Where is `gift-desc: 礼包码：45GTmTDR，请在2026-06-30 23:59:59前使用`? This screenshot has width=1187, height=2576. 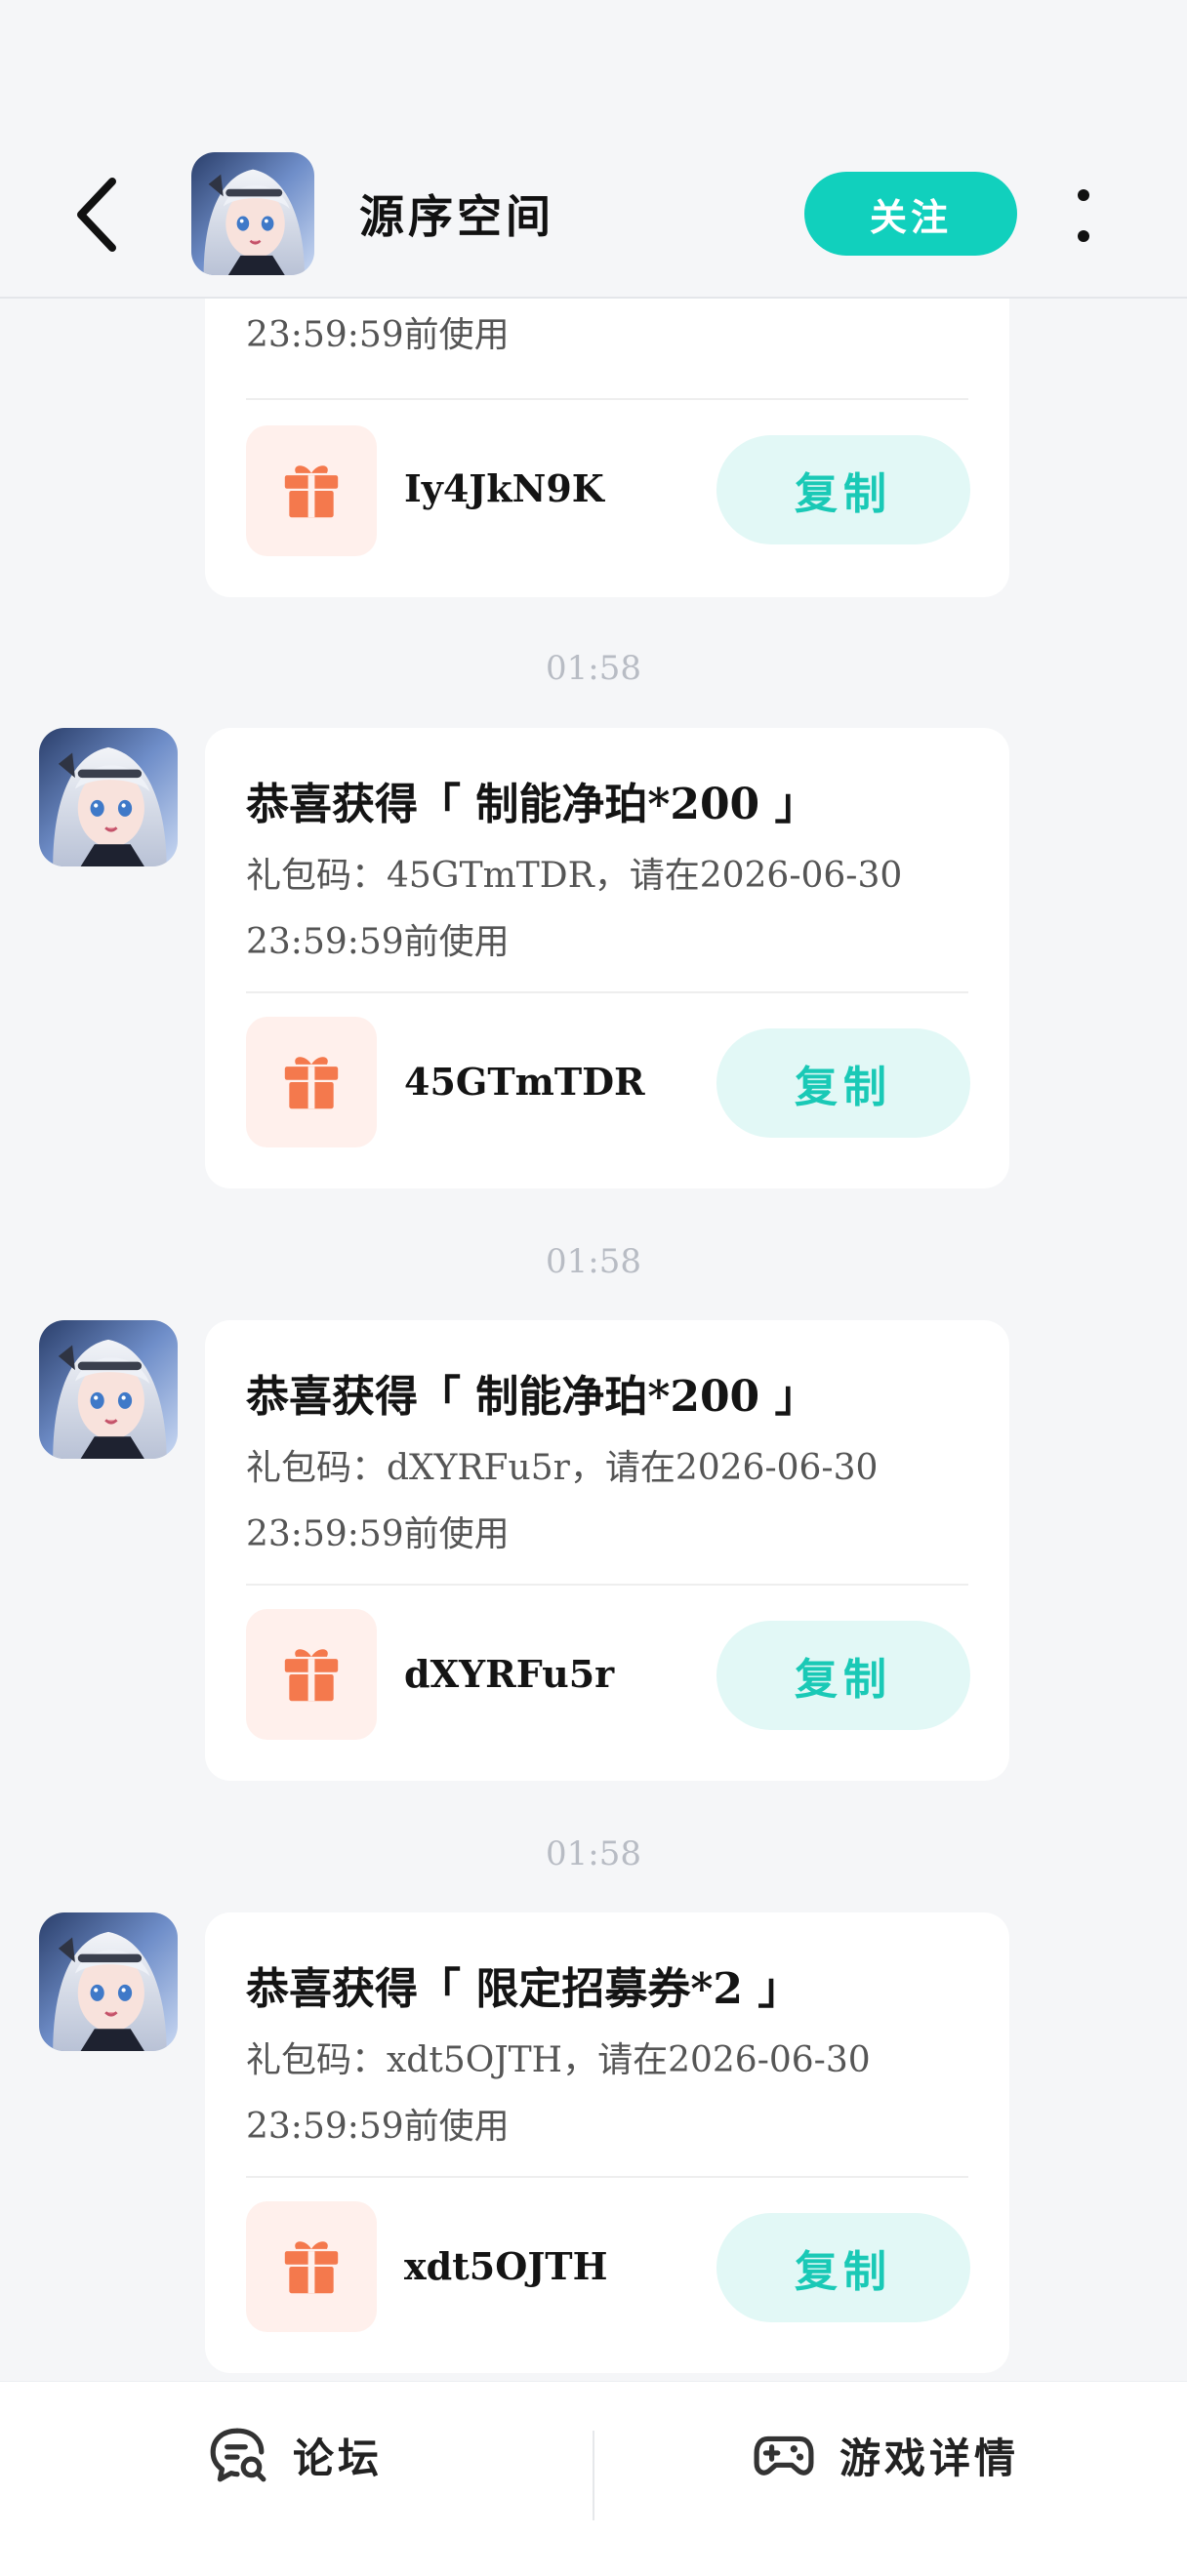
gift-desc: 礼包码：45GTmTDR，请在2026-06-30 23:59:59前使用 is located at coordinates (617, 909).